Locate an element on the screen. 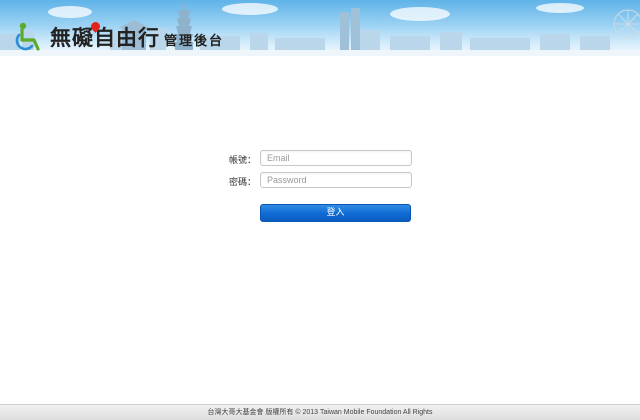 The image size is (640, 420). password-input is located at coordinates (336, 180).